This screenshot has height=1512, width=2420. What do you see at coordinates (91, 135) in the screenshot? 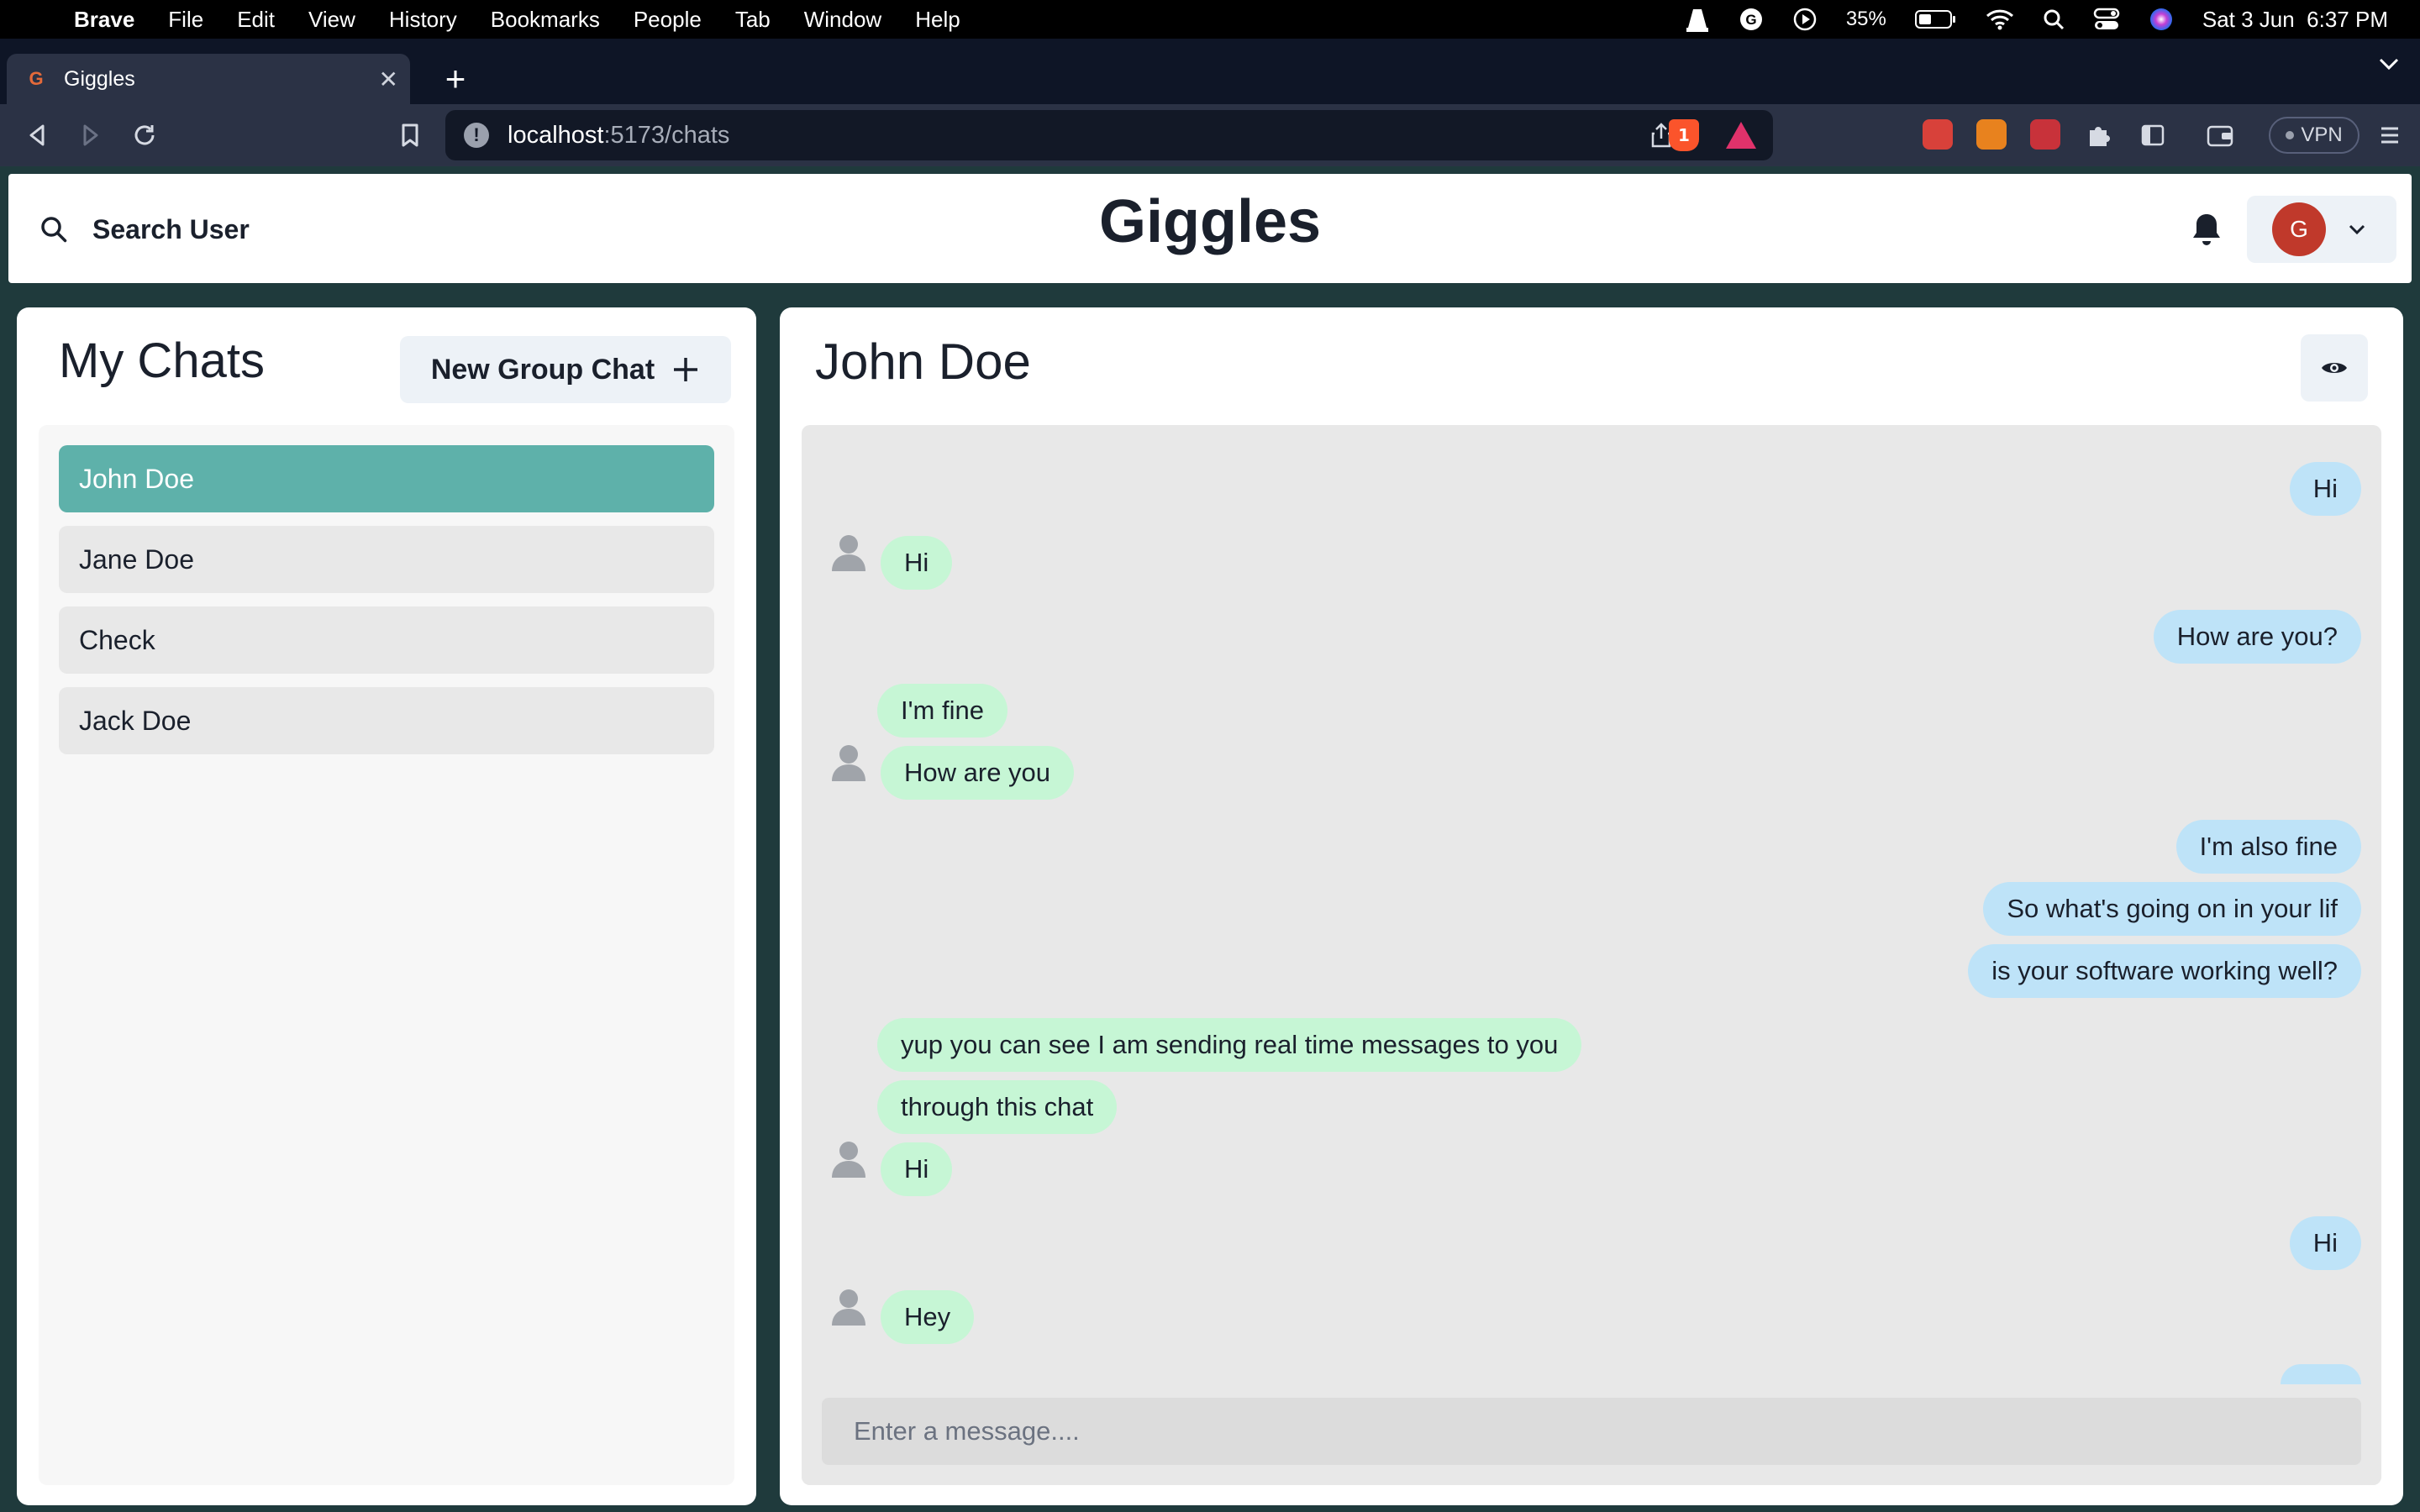
I see `forward-icon` at bounding box center [91, 135].